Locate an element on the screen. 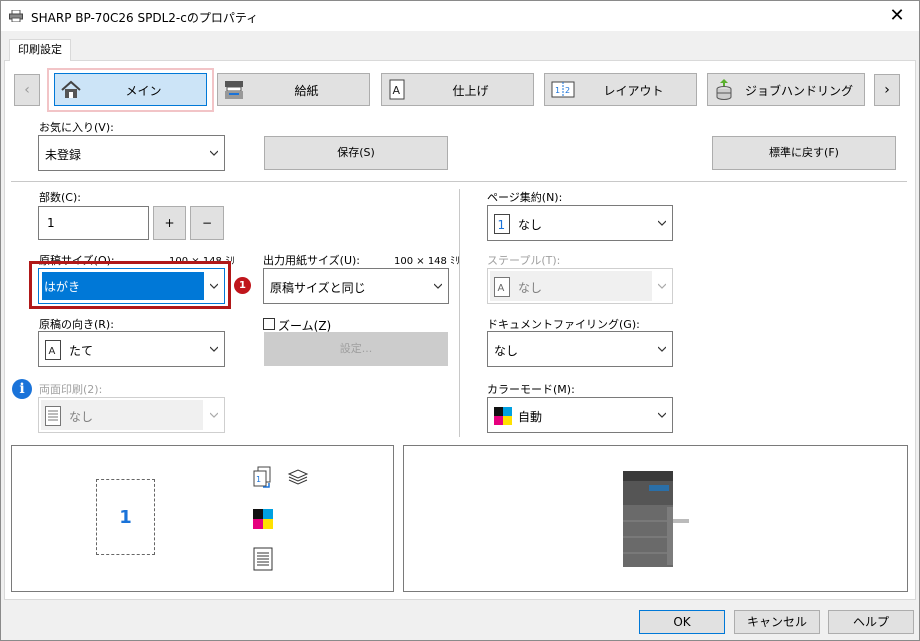  output-size-select: 原稿サイズと同じ is located at coordinates (356, 286).